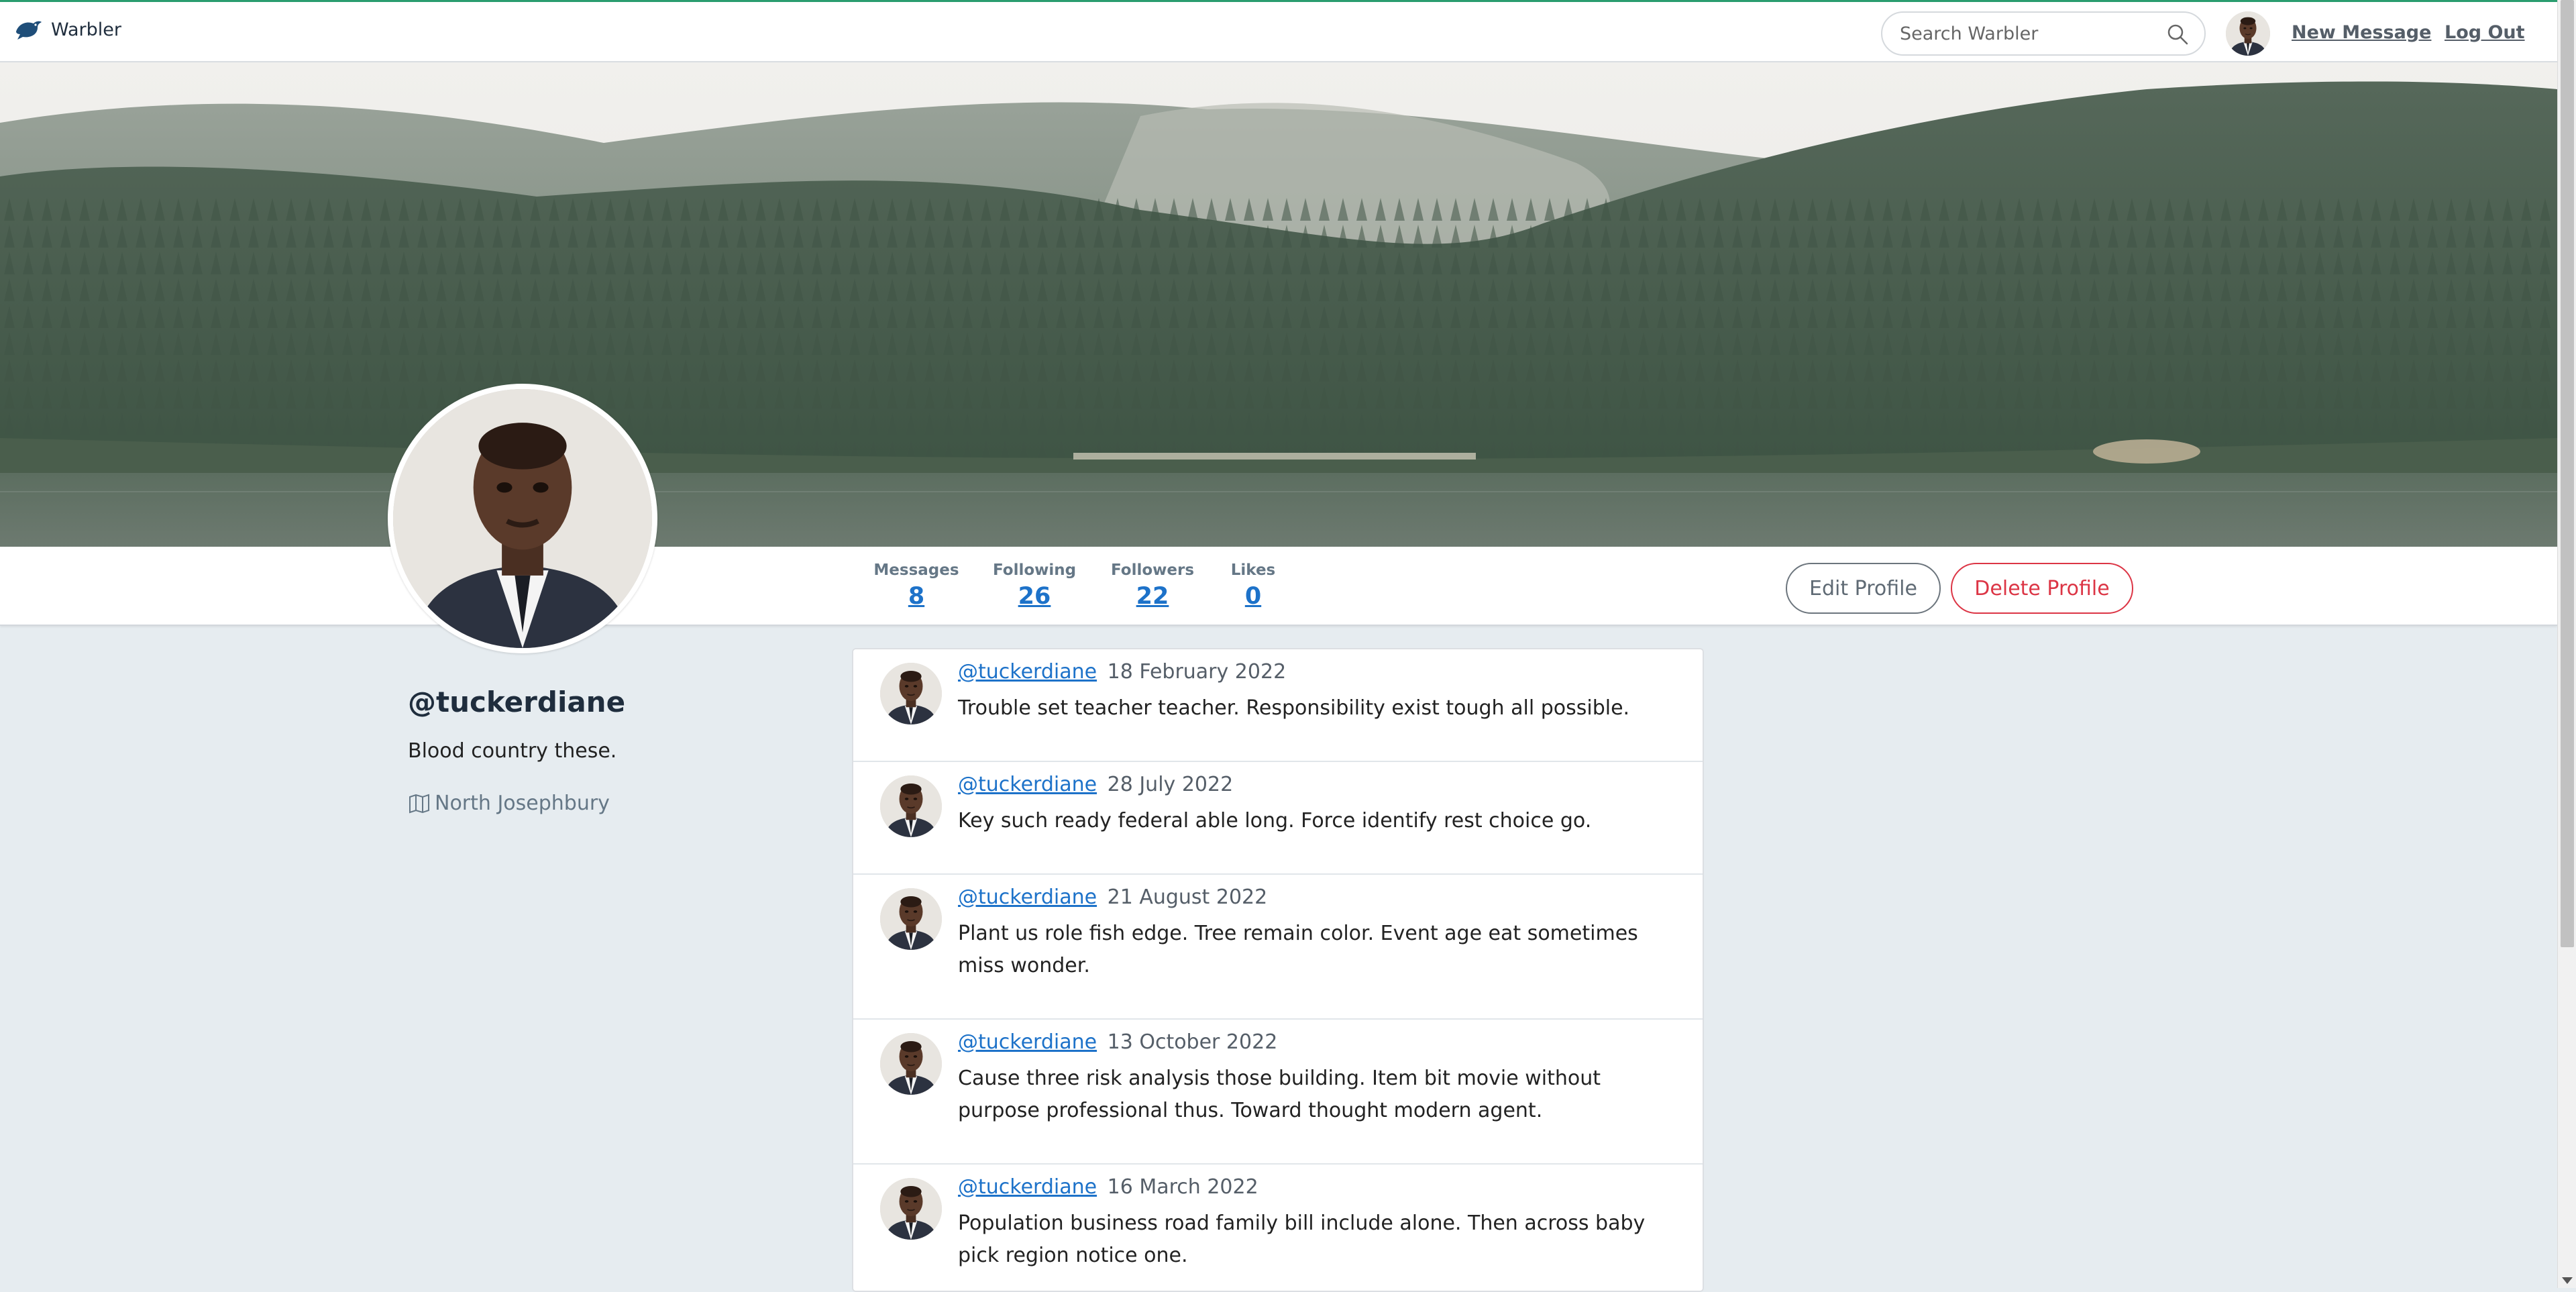  Describe the element at coordinates (1035, 570) in the screenshot. I see `stat-label: Following` at that location.